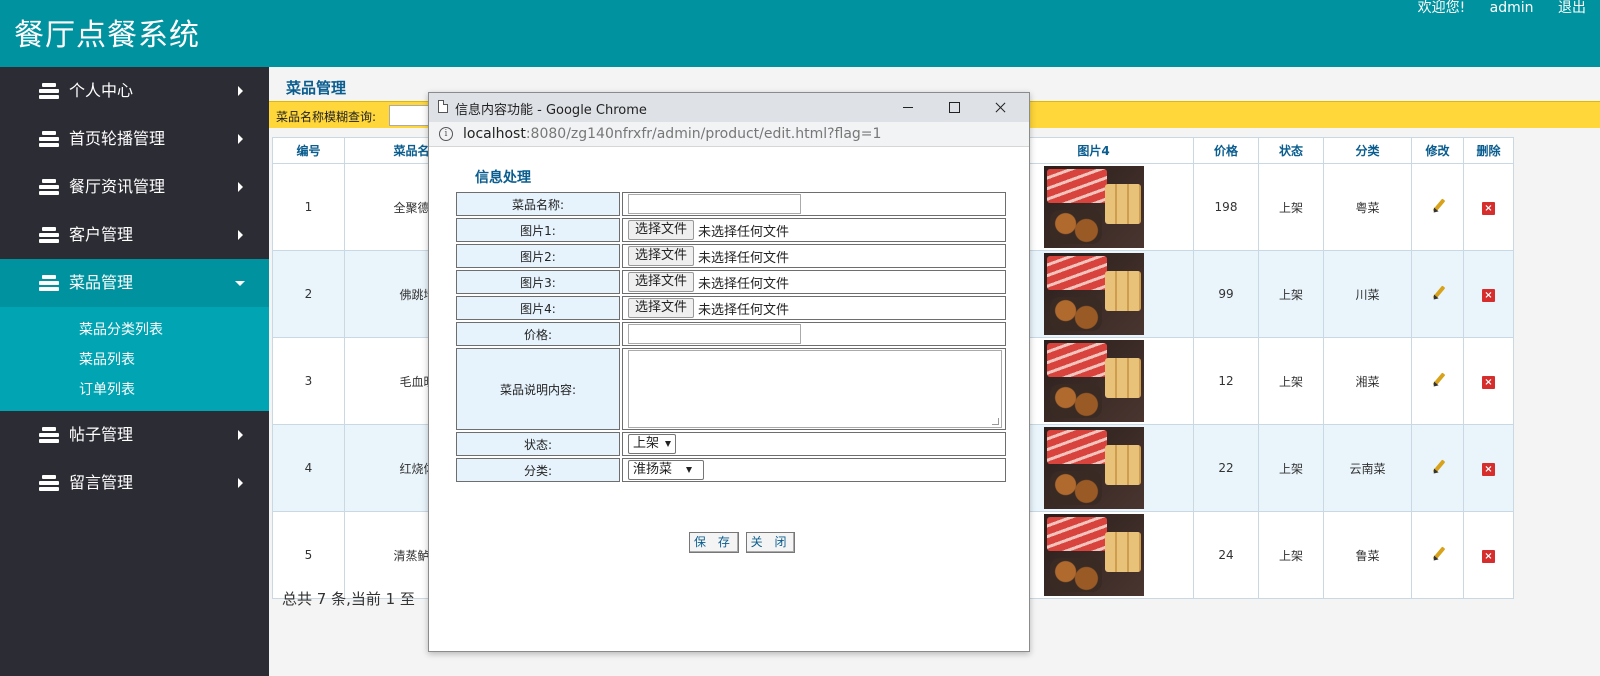 Image resolution: width=1600 pixels, height=676 pixels. Describe the element at coordinates (661, 256) in the screenshot. I see `image2-file-button: 选择文件` at that location.